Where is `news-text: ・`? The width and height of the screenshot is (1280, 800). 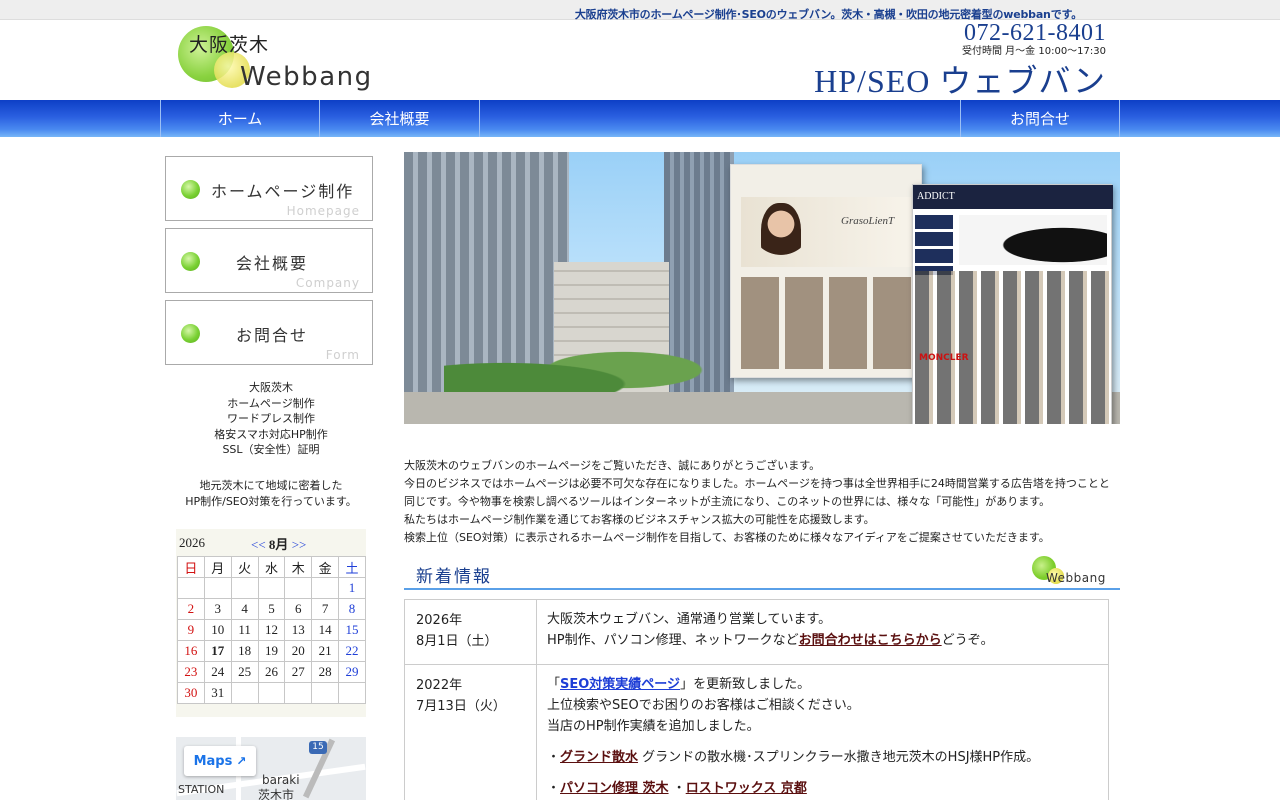 news-text: ・ is located at coordinates (677, 788).